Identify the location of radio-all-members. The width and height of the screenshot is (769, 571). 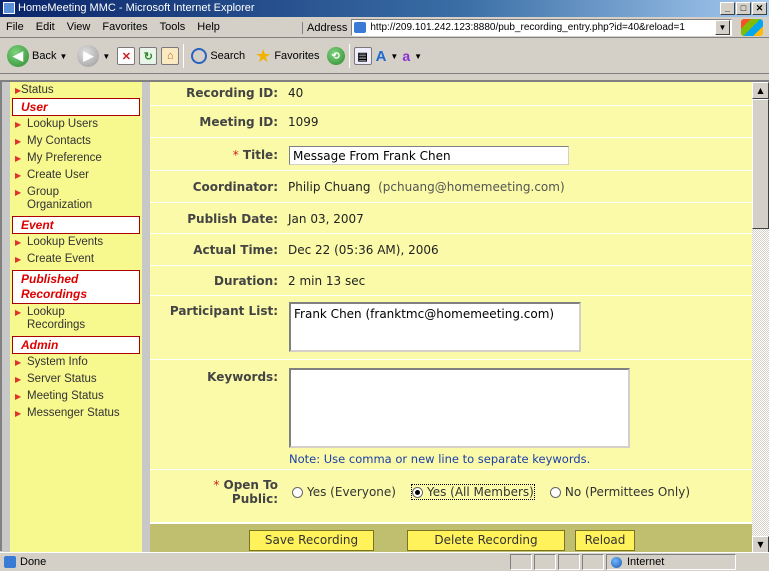
(417, 492).